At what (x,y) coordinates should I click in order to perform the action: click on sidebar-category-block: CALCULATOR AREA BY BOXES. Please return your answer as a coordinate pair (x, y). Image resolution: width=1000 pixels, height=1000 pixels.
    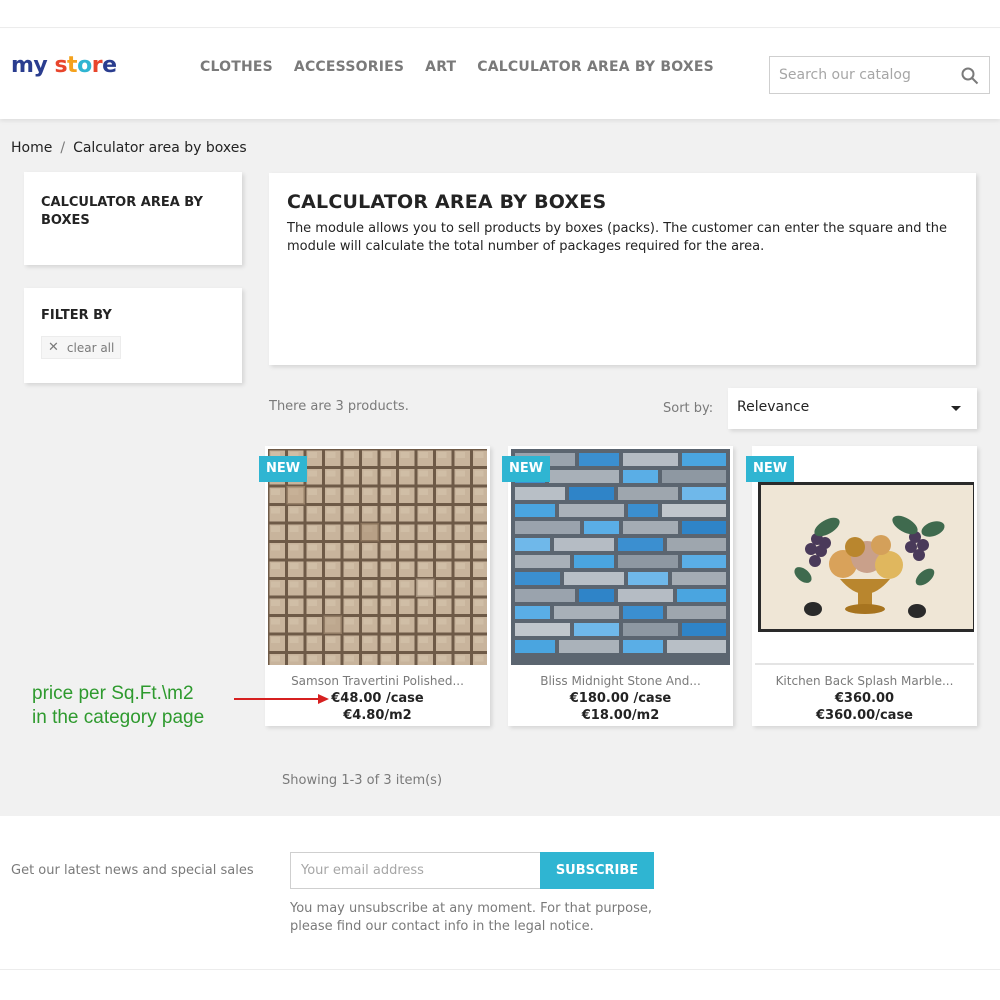
    Looking at the image, I should click on (133, 218).